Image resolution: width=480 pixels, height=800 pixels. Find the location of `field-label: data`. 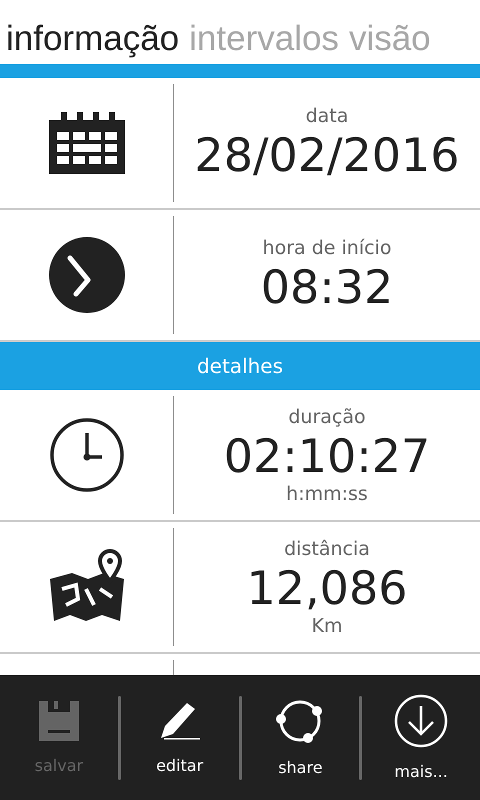

field-label: data is located at coordinates (327, 116).